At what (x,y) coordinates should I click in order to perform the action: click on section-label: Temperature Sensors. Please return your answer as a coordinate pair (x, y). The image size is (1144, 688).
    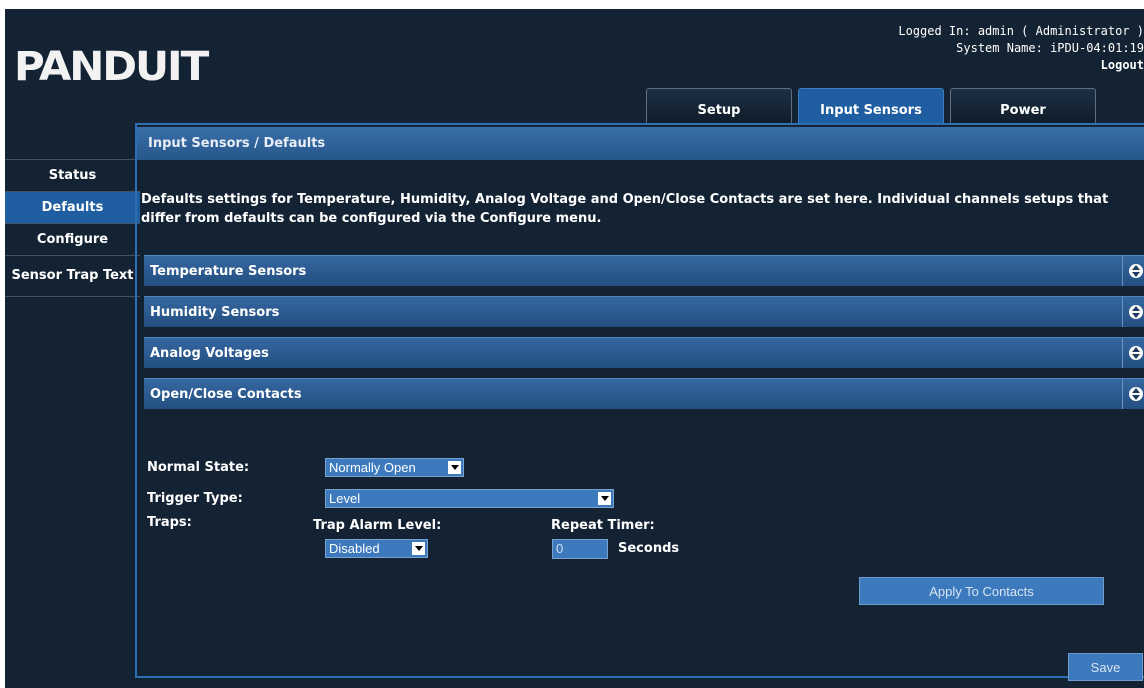
    Looking at the image, I should click on (228, 271).